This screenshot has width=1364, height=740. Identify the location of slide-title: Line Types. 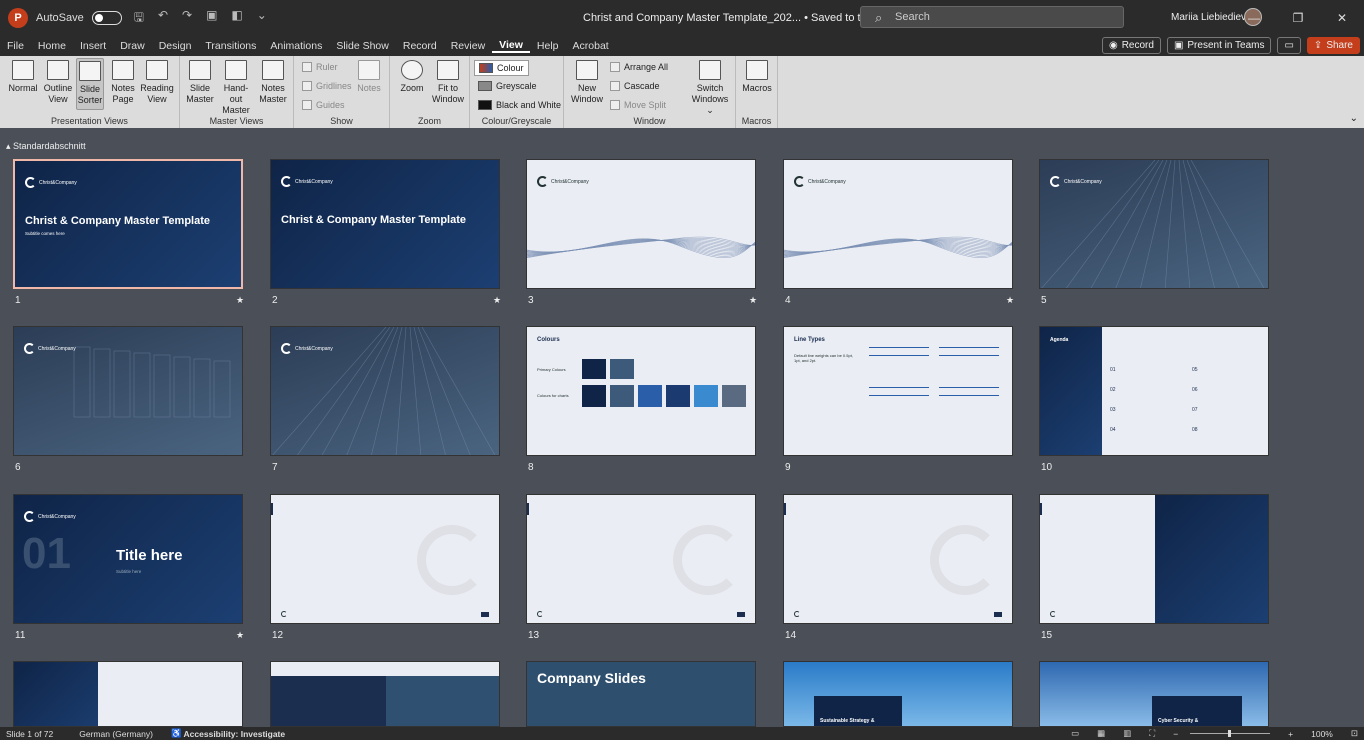
(809, 340).